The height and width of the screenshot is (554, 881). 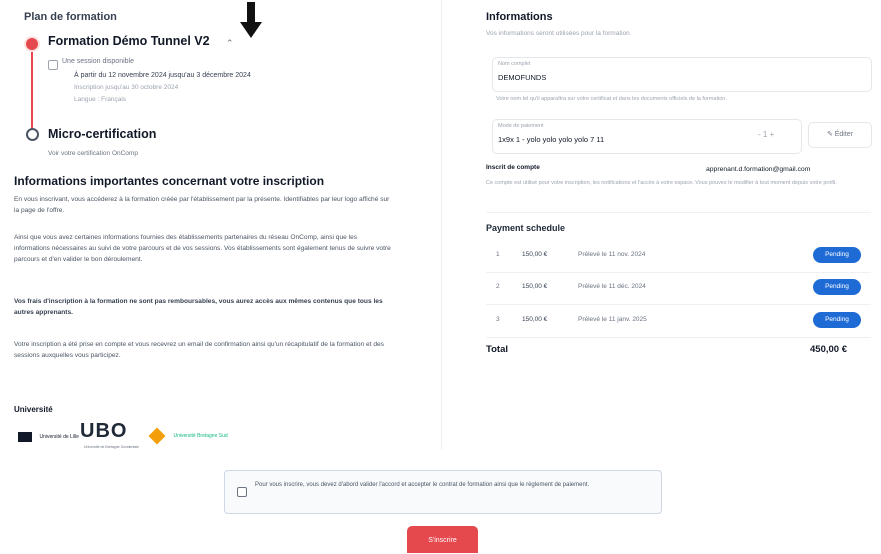 What do you see at coordinates (513, 167) in the screenshot?
I see `account-label: Inscrit de compte` at bounding box center [513, 167].